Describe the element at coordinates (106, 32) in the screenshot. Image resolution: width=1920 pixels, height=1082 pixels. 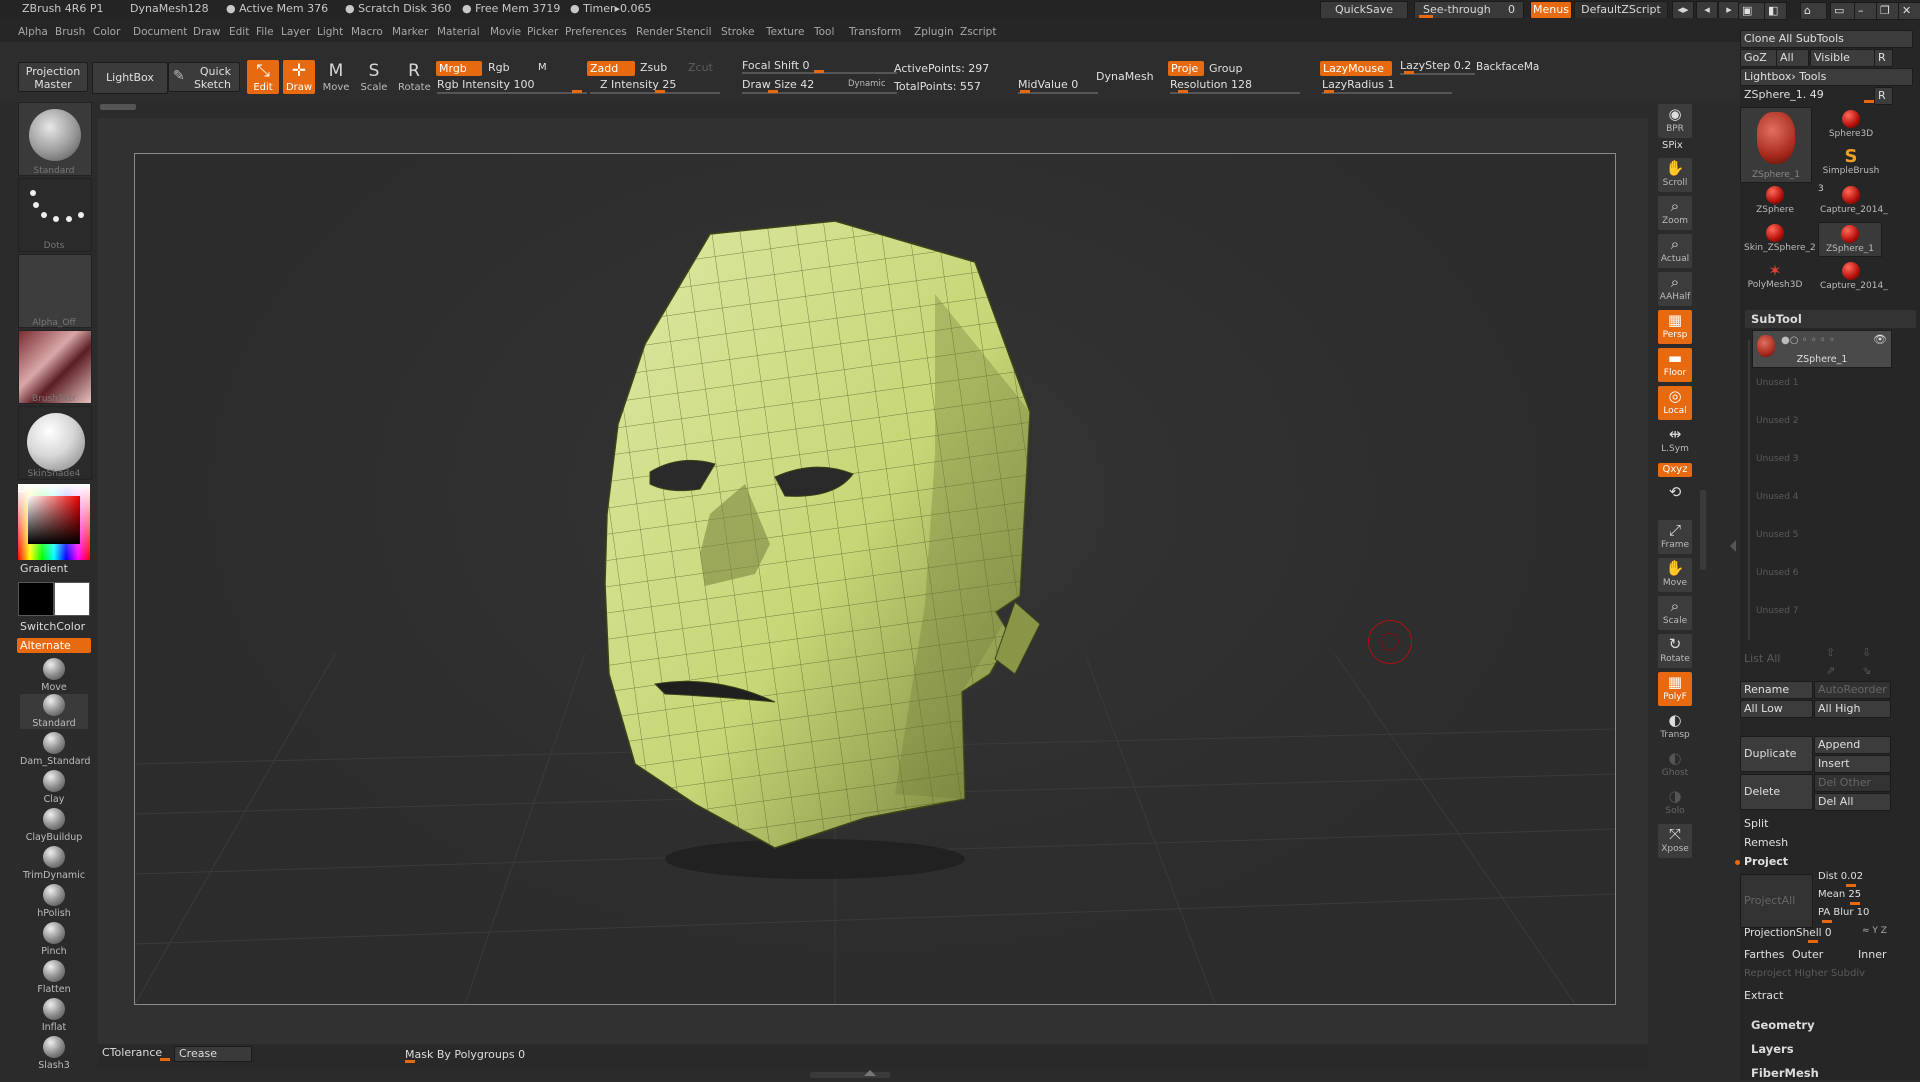
I see `menu-color: Color` at that location.